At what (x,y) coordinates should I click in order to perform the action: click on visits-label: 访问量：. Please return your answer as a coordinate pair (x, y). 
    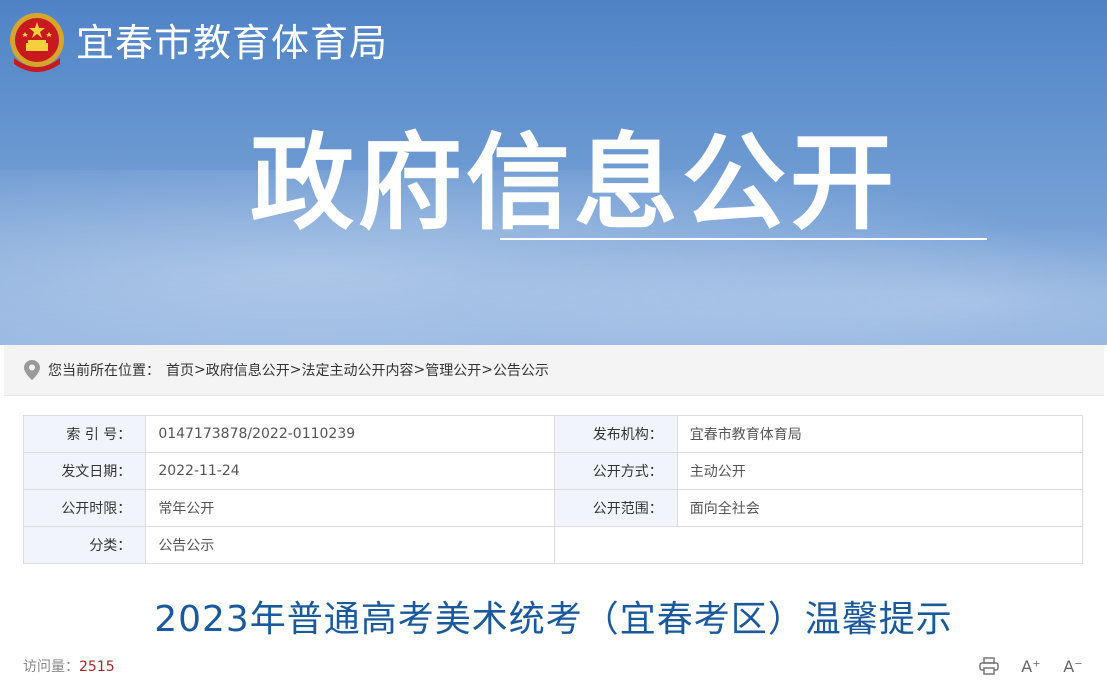
    Looking at the image, I should click on (51, 667).